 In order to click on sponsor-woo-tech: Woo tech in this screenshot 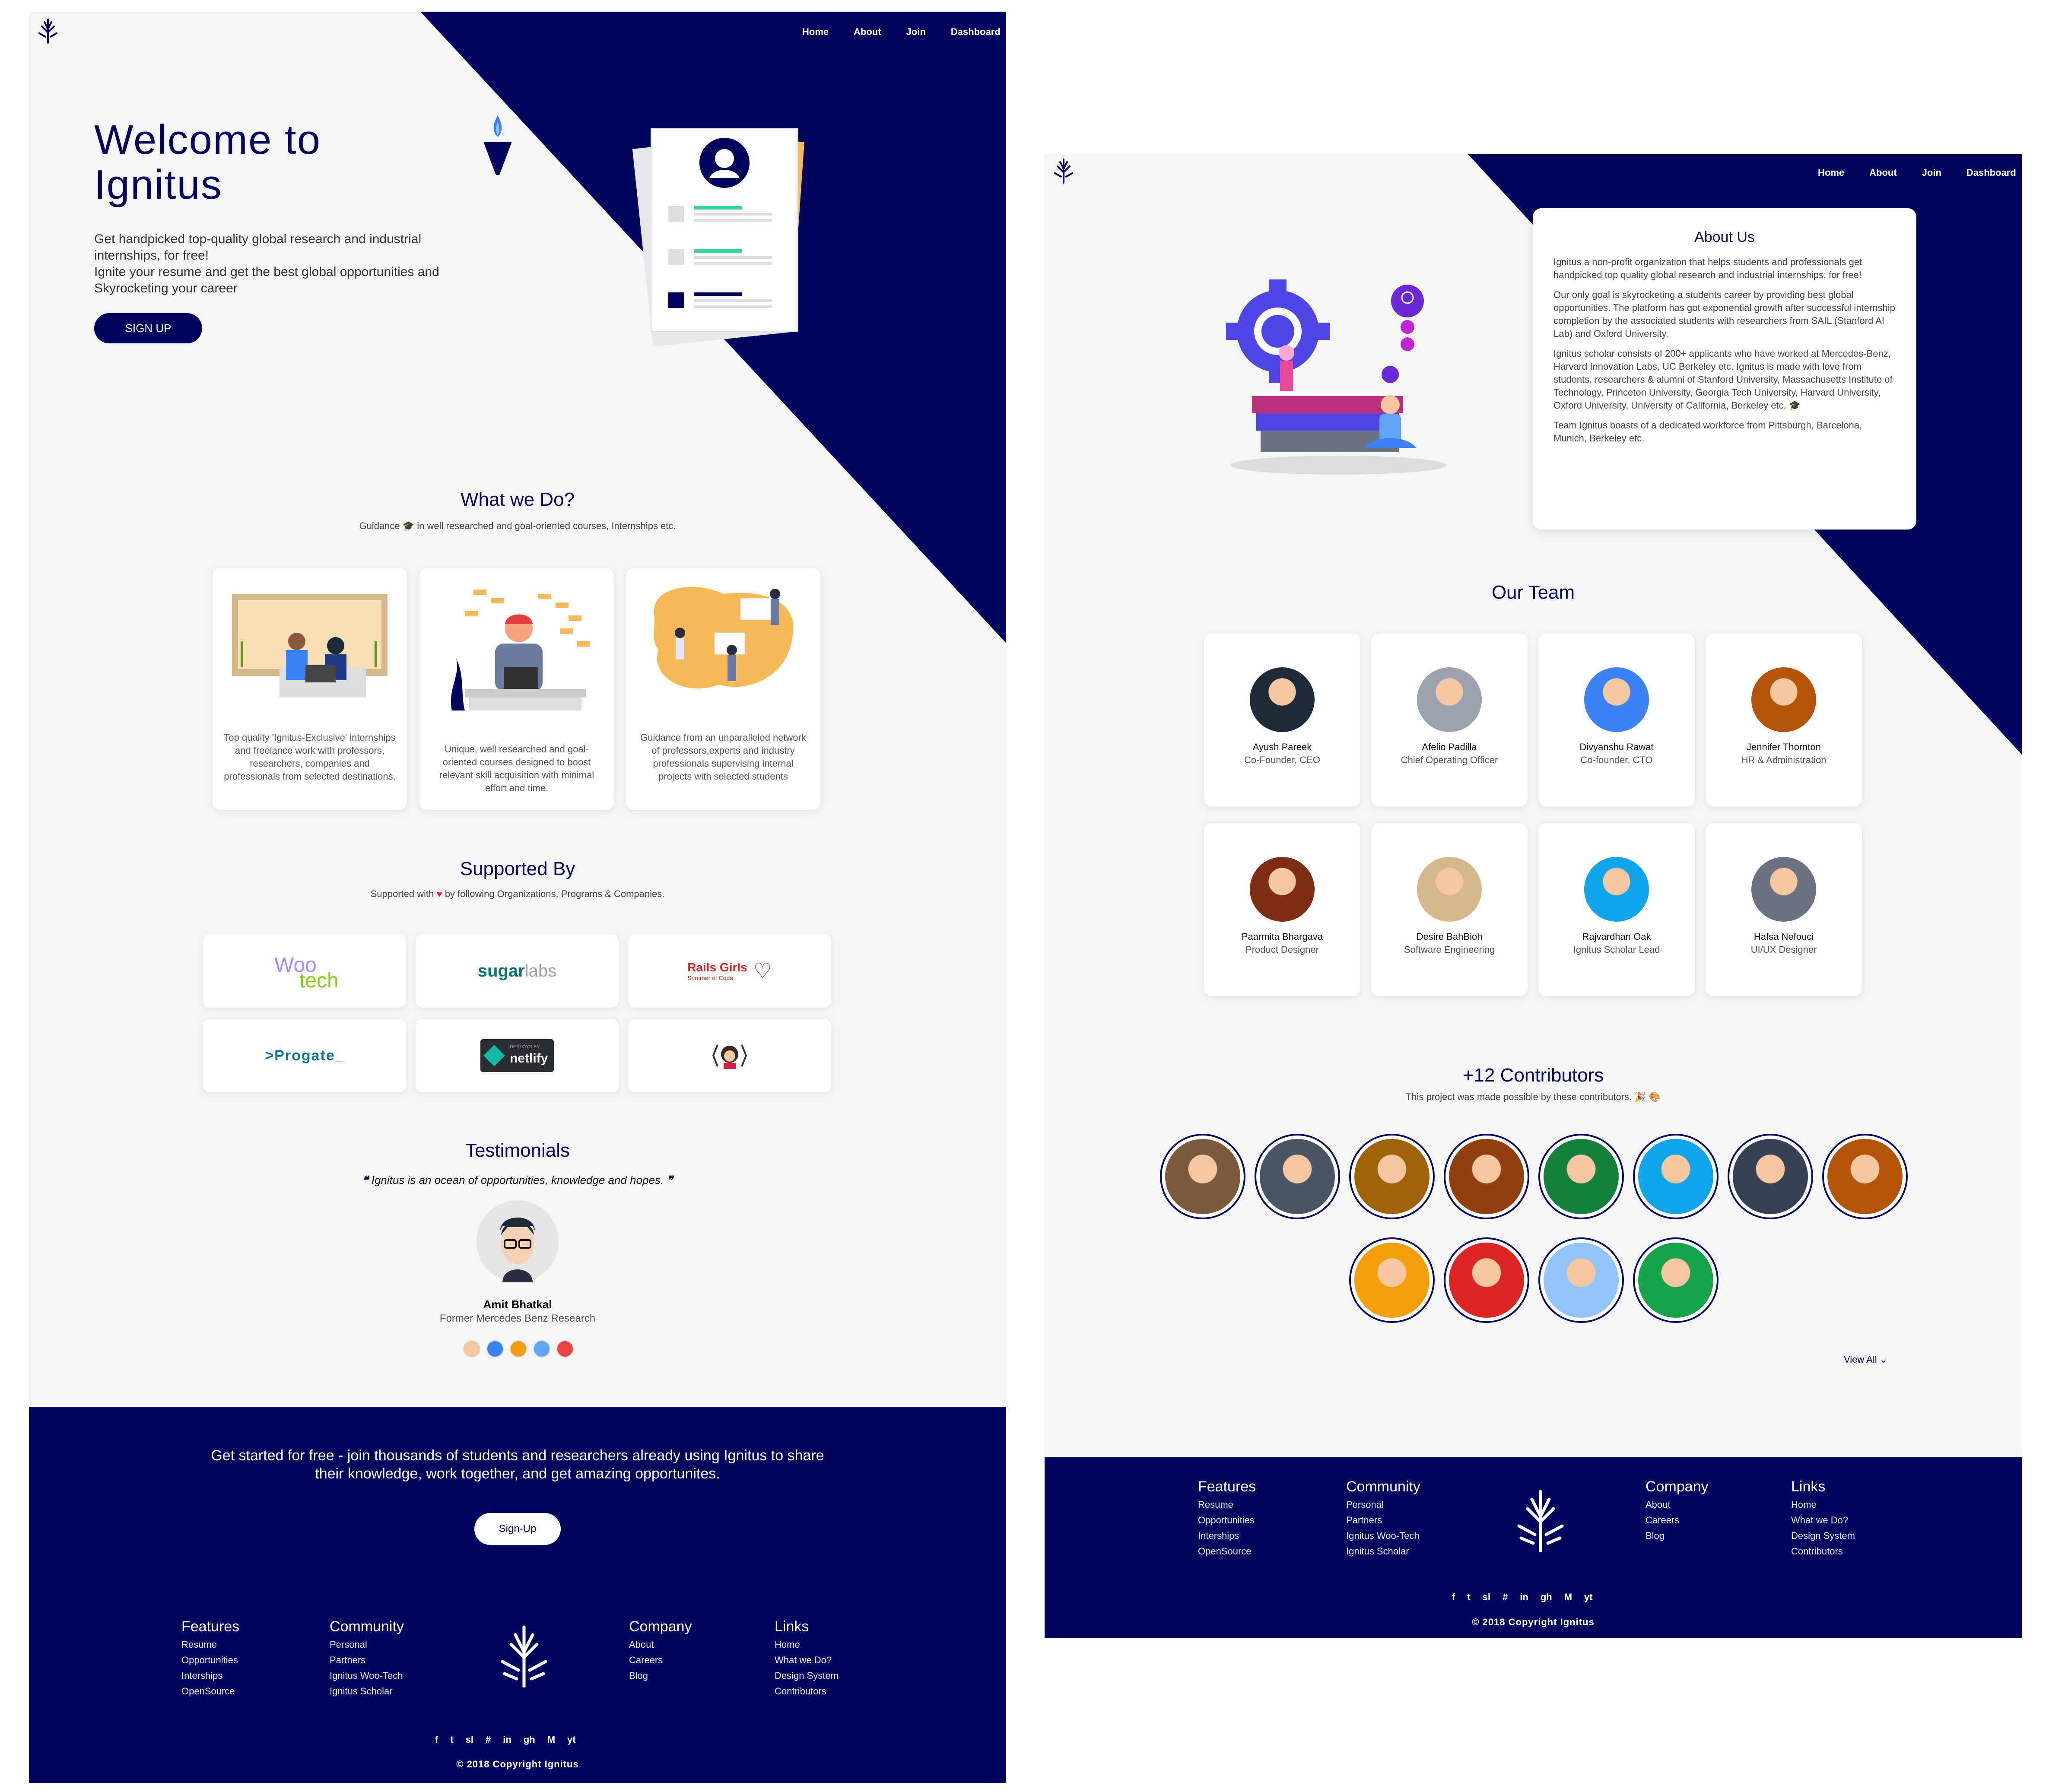, I will do `click(304, 971)`.